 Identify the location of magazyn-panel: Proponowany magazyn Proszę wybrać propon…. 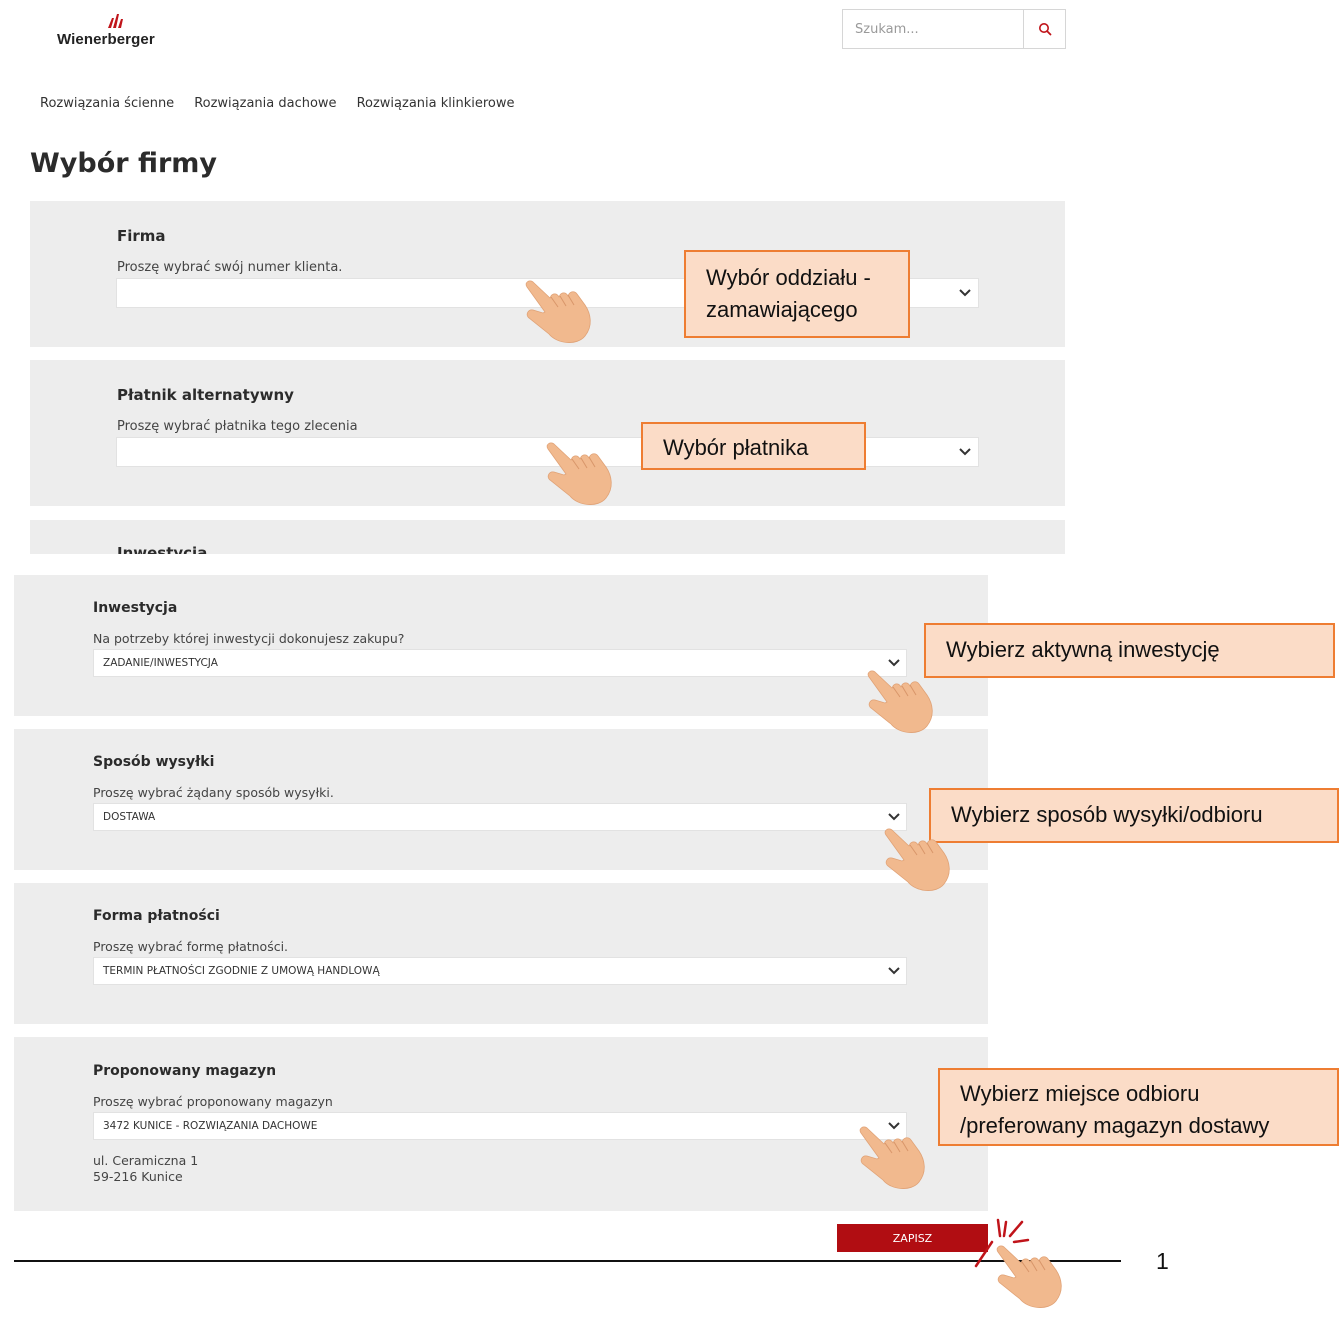
(501, 1124).